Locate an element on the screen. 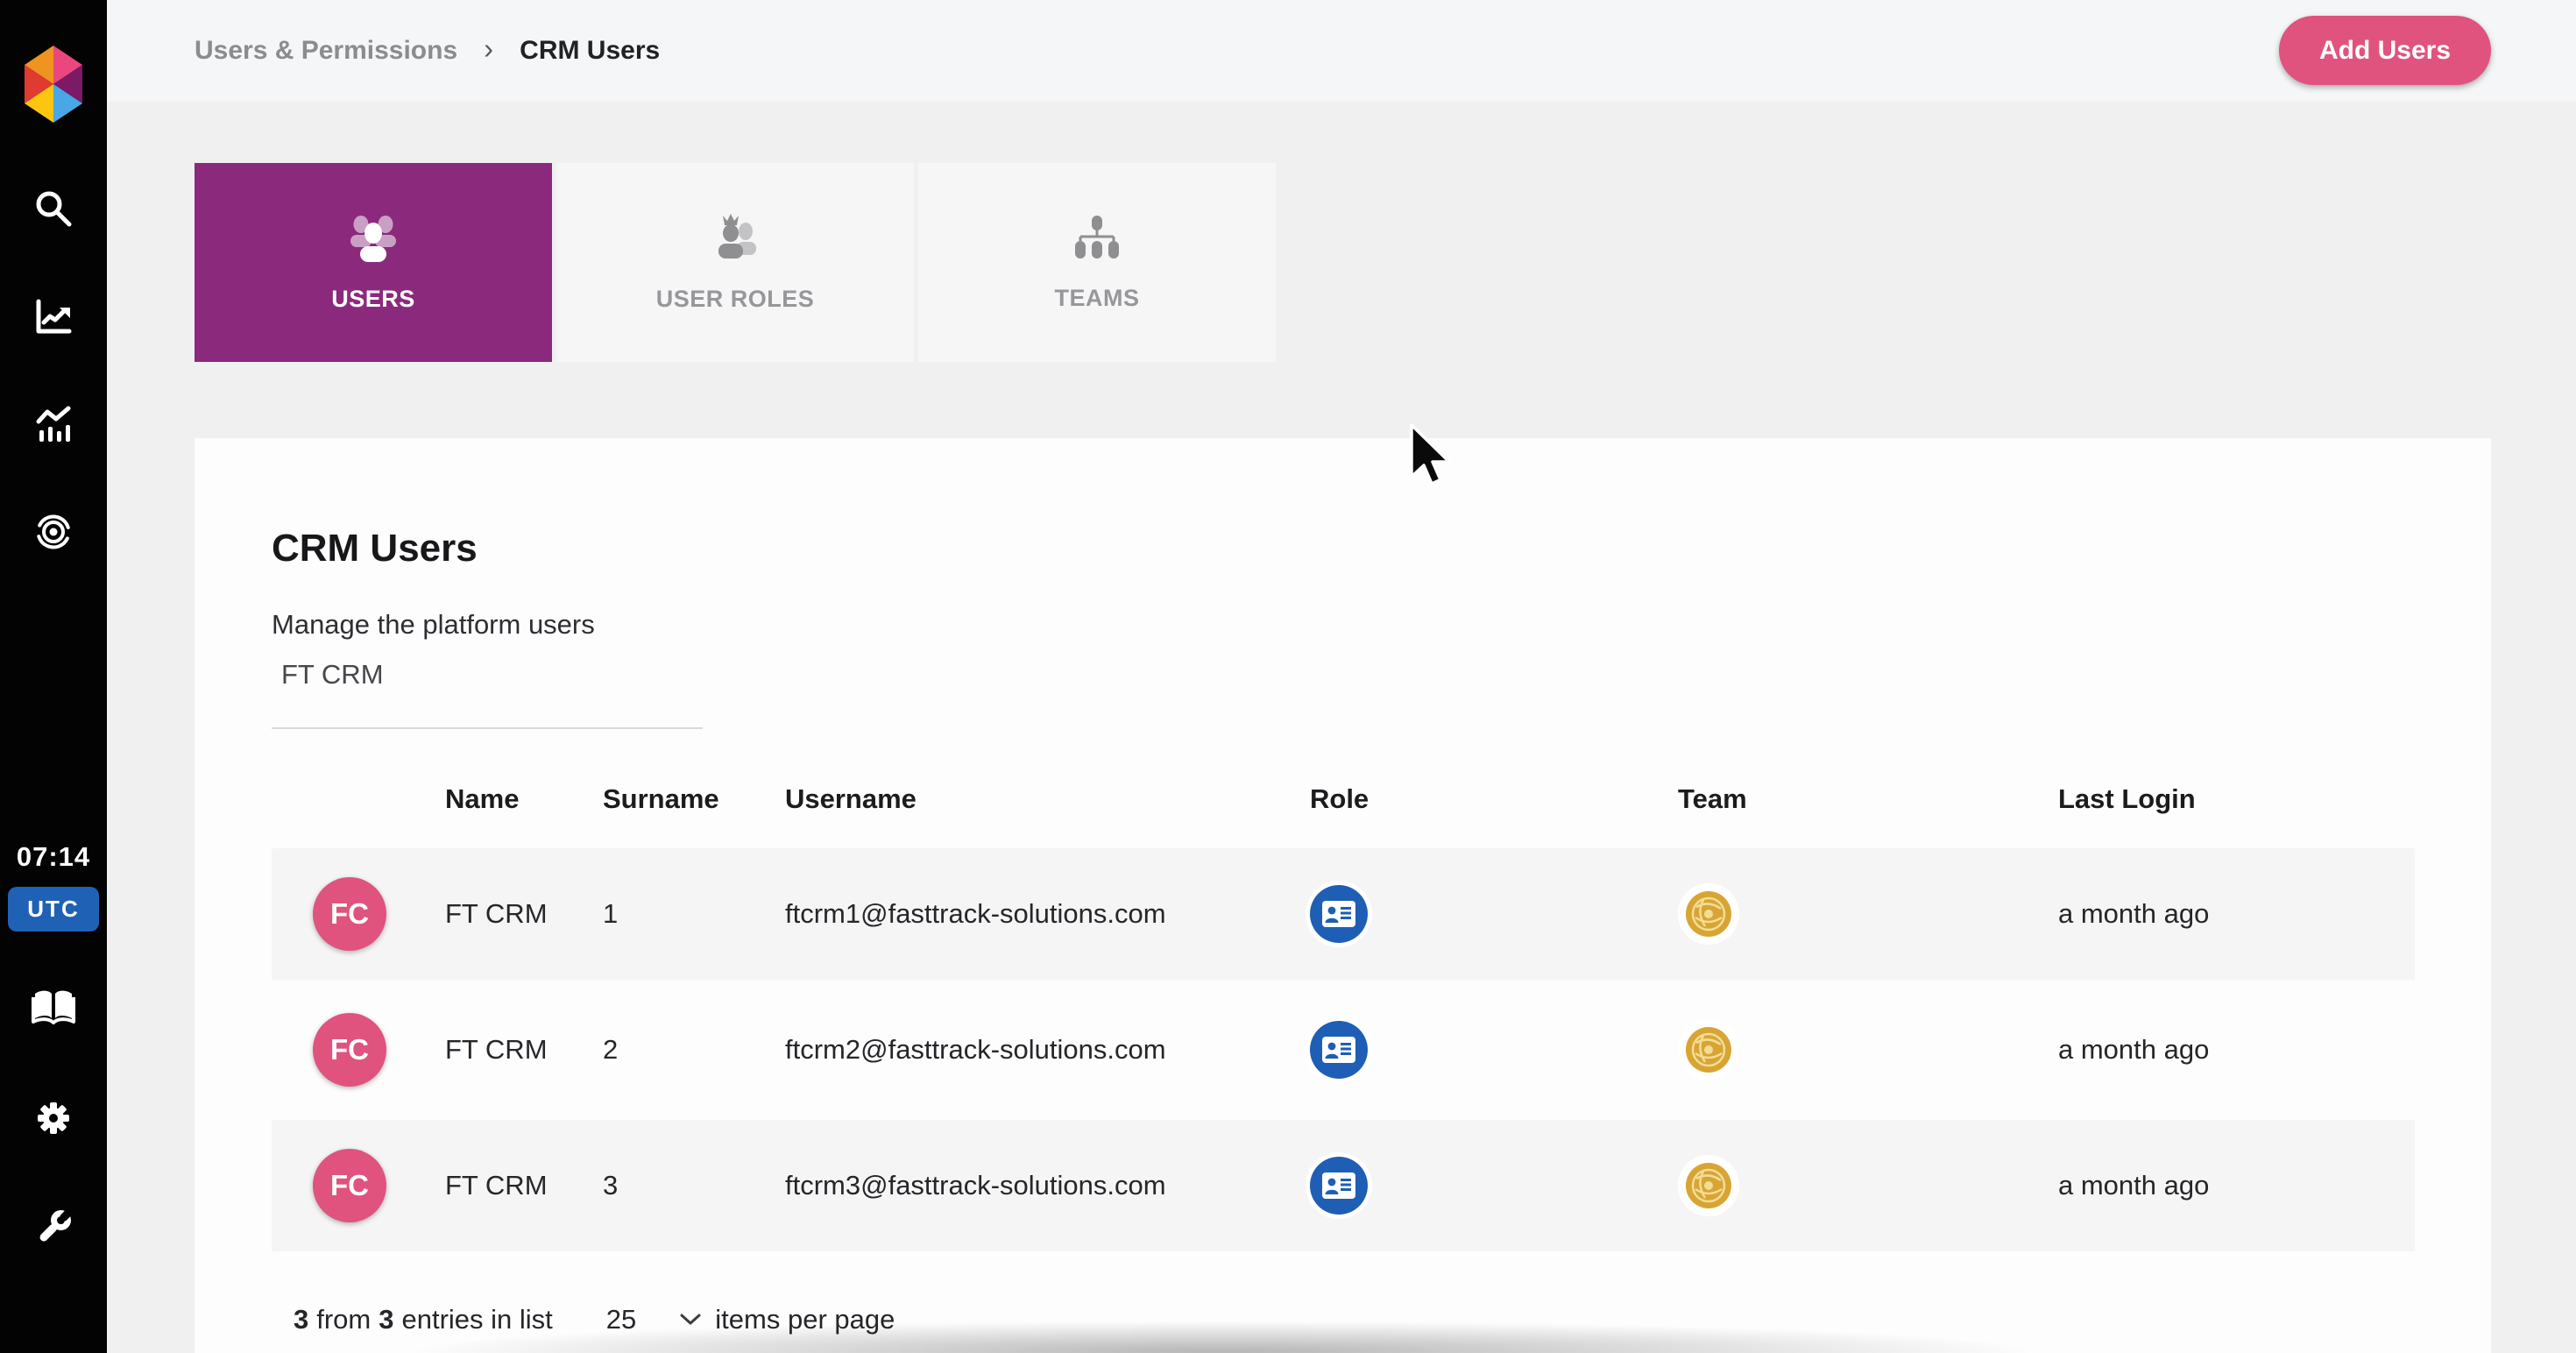 The width and height of the screenshot is (2576, 1353). cell-username: ftcrm2@fasttrack-solutions.com is located at coordinates (975, 1049).